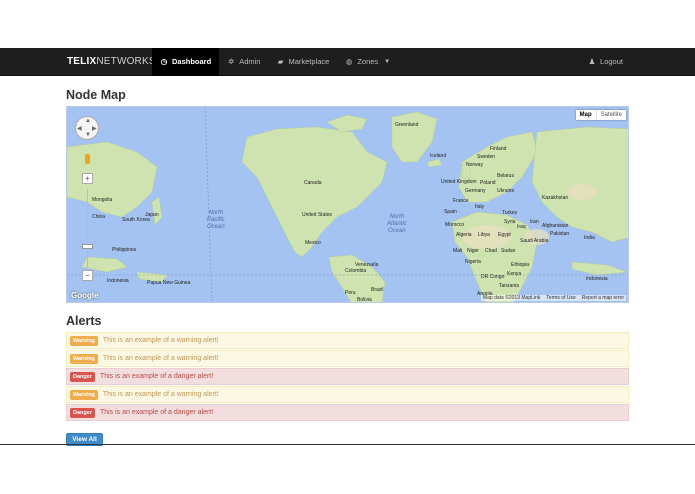 The width and height of the screenshot is (695, 494). I want to click on zoom-slider-track, so click(87, 229).